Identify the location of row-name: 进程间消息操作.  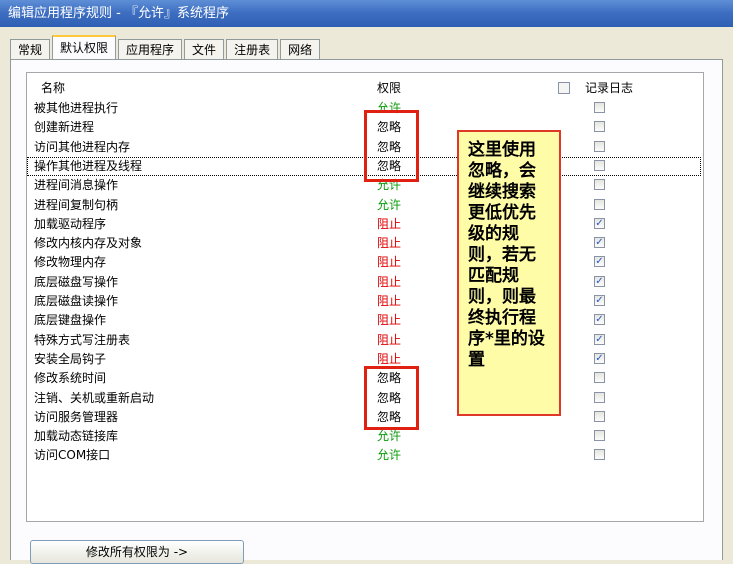
(76, 185).